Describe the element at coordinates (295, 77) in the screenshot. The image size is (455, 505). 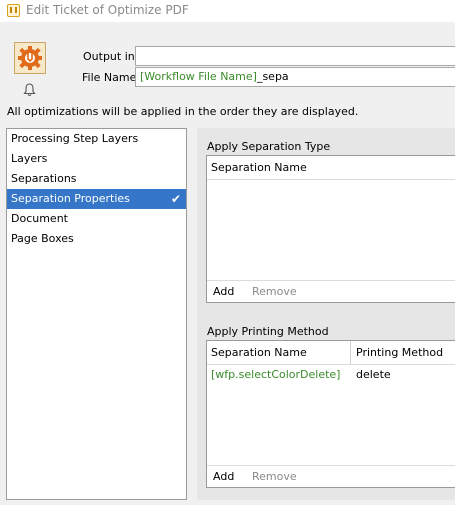
I see `filename-field: [Workflow File Name]_sepa` at that location.